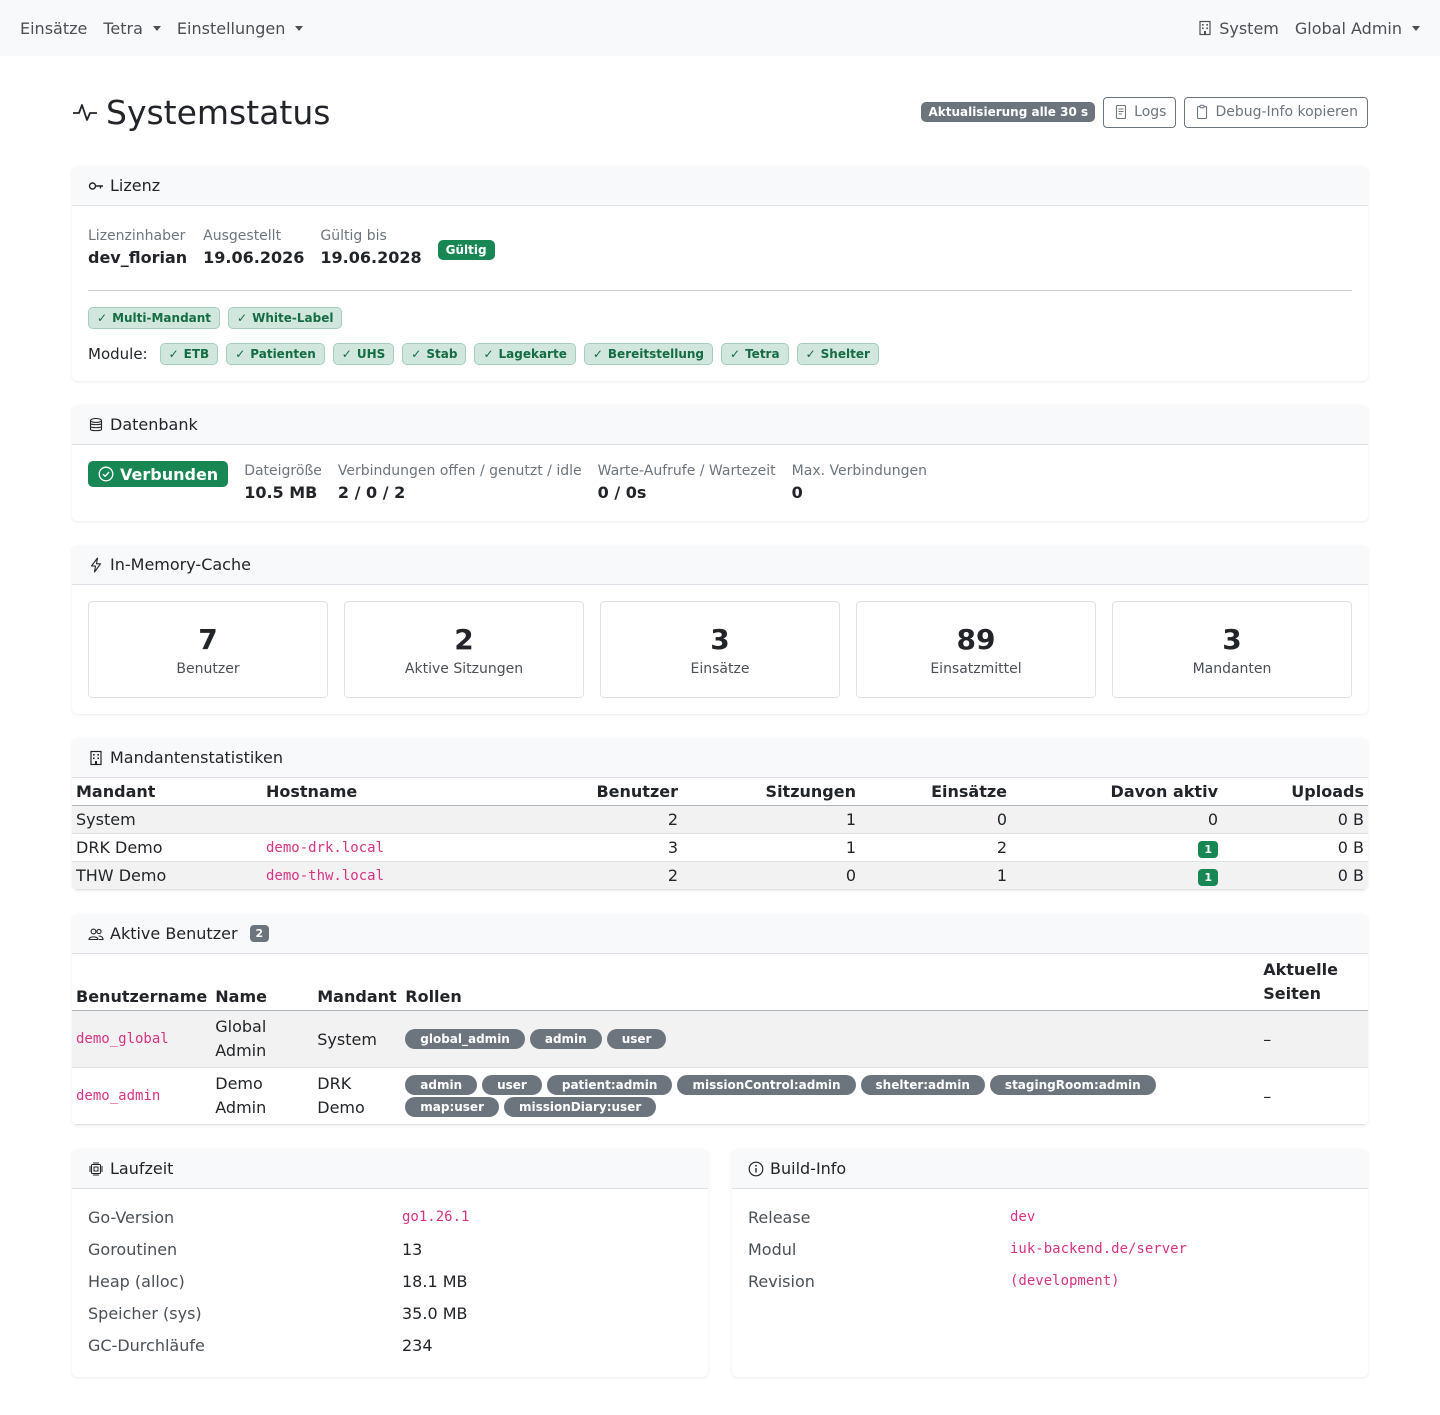 Image resolution: width=1440 pixels, height=1415 pixels. I want to click on db-status-label: Verbunden, so click(169, 474).